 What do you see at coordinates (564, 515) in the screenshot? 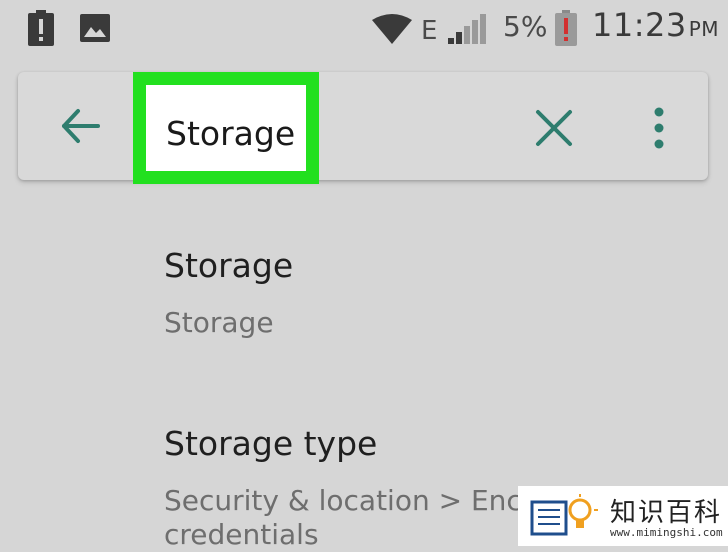
I see `book-bulb-icon` at bounding box center [564, 515].